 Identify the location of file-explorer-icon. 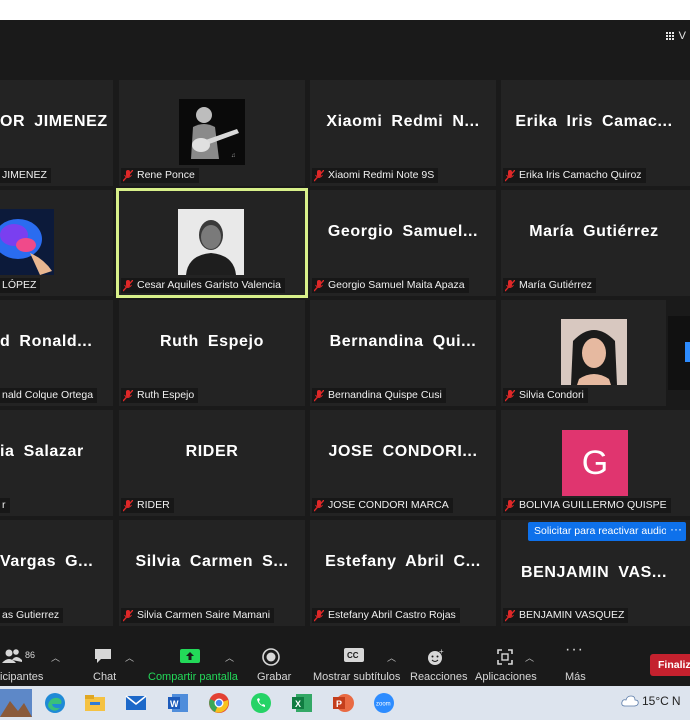
(95, 703).